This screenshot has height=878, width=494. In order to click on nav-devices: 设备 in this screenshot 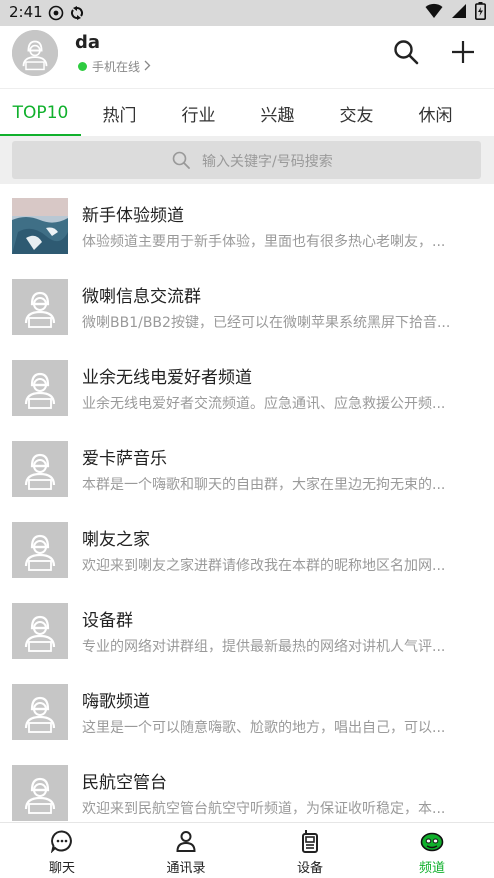, I will do `click(310, 850)`.